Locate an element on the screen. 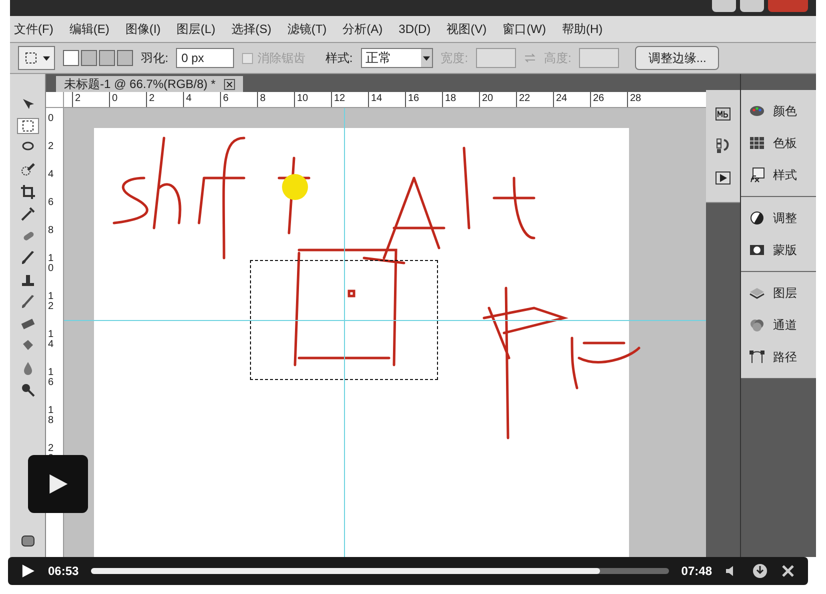 This screenshot has width=826, height=594. tool-preset-picker is located at coordinates (36, 58).